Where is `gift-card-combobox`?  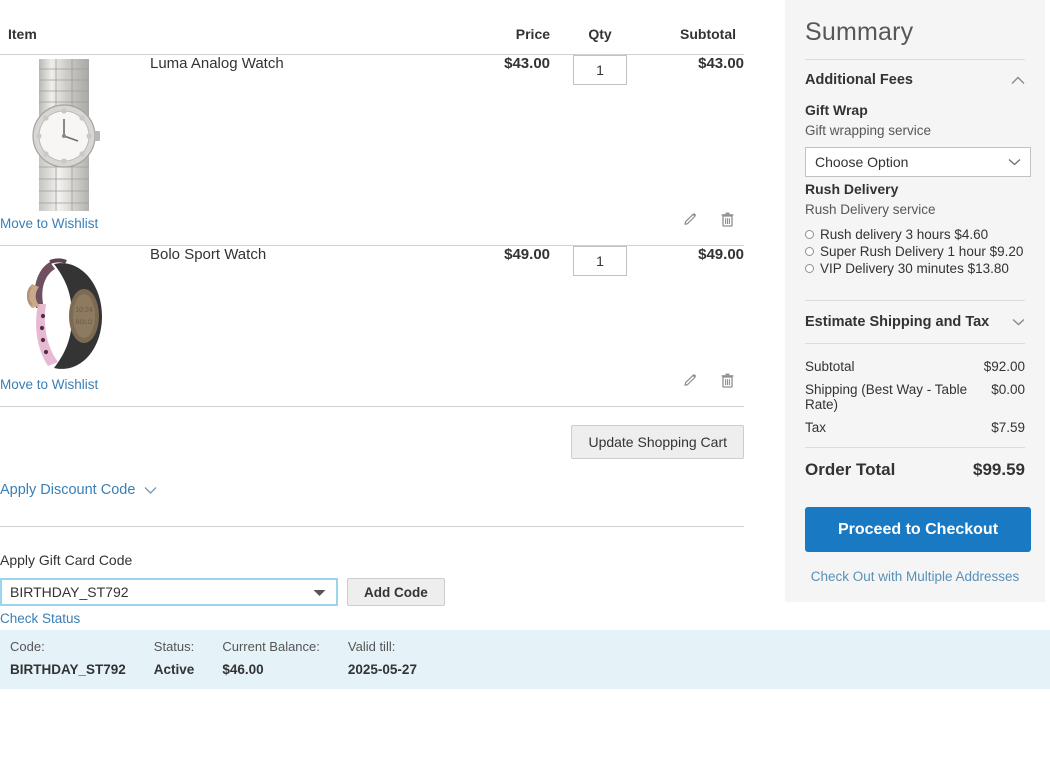 gift-card-combobox is located at coordinates (169, 592).